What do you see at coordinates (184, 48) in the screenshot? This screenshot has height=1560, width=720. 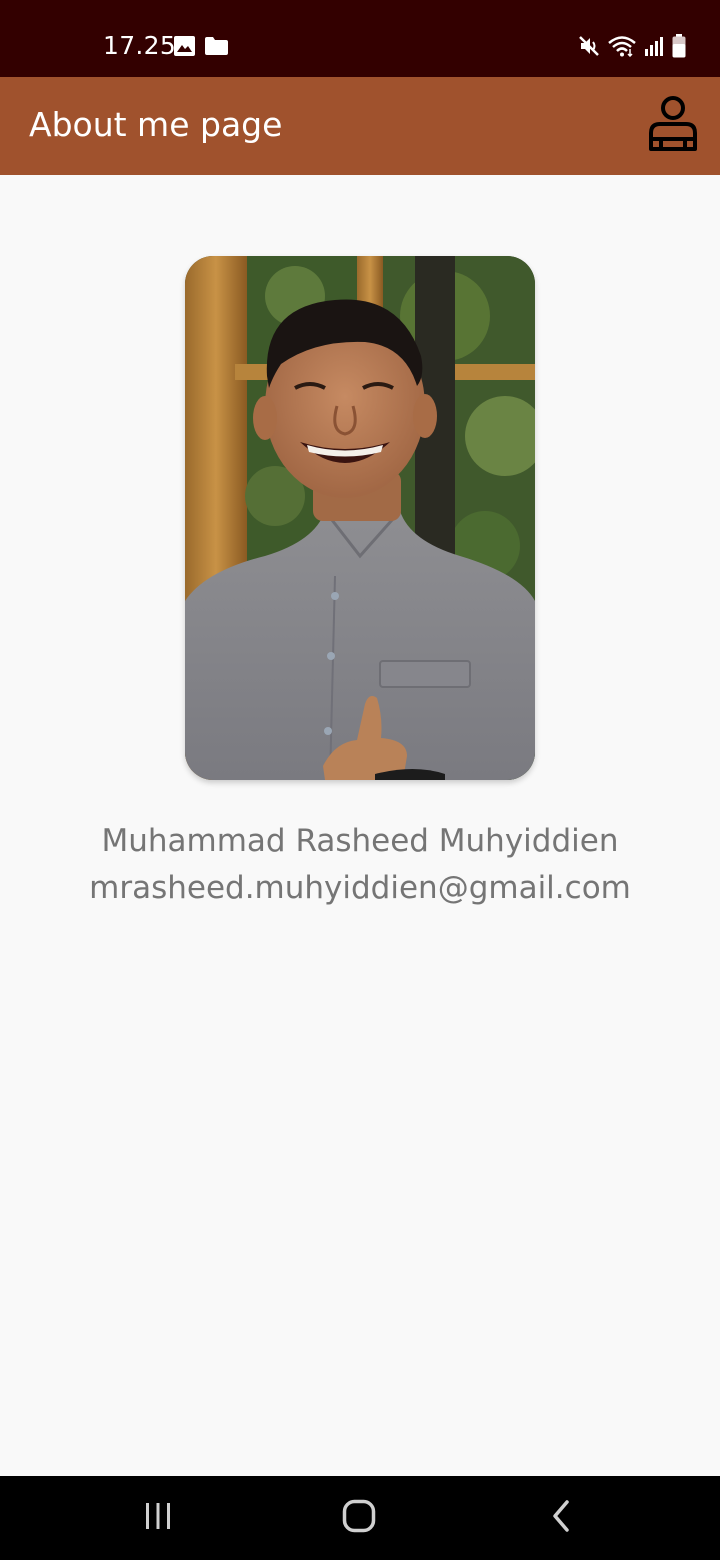 I see `image-icon` at bounding box center [184, 48].